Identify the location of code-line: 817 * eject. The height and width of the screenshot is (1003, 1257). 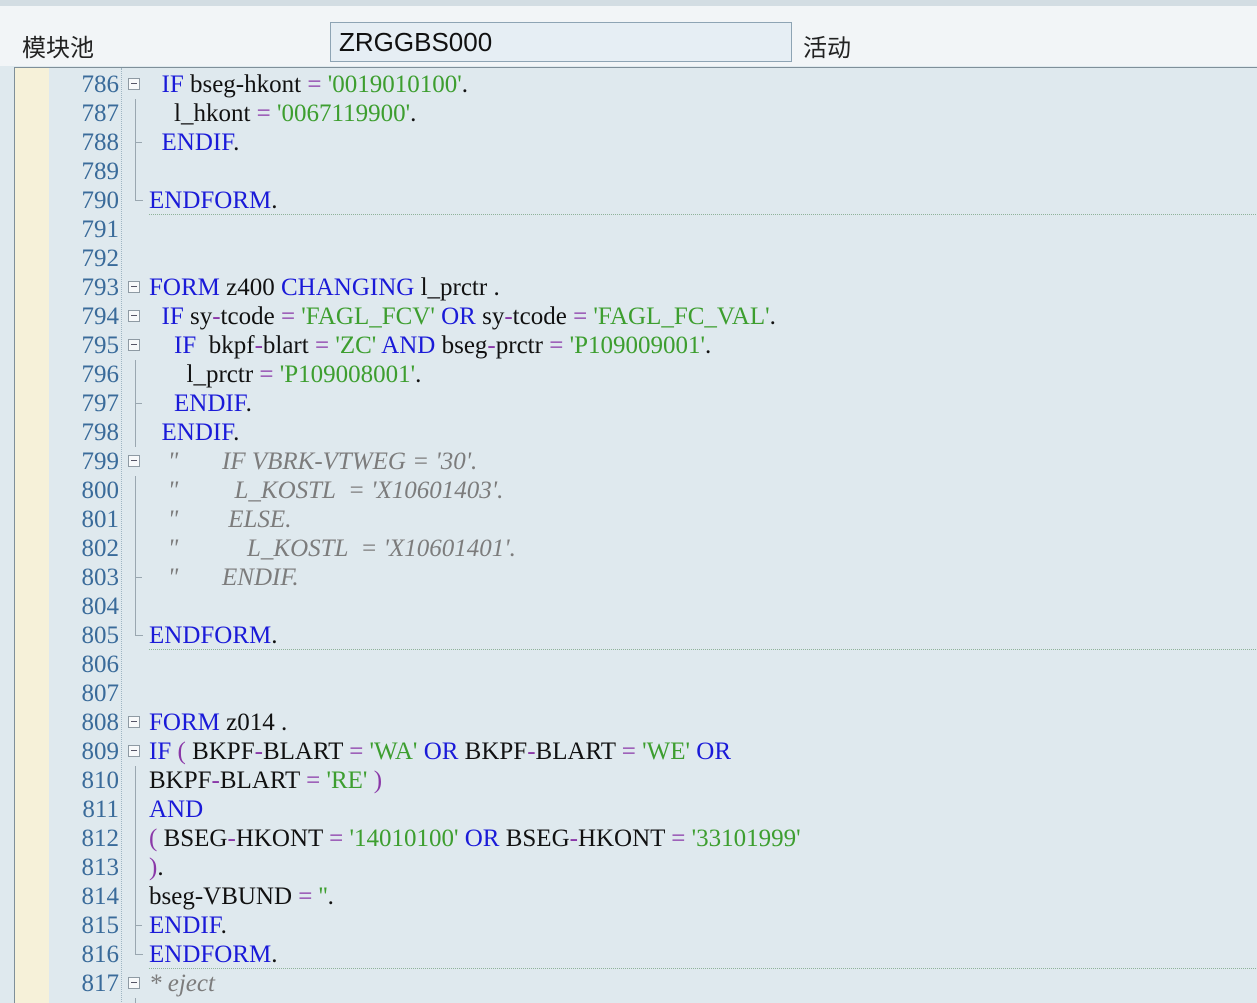
(636, 983).